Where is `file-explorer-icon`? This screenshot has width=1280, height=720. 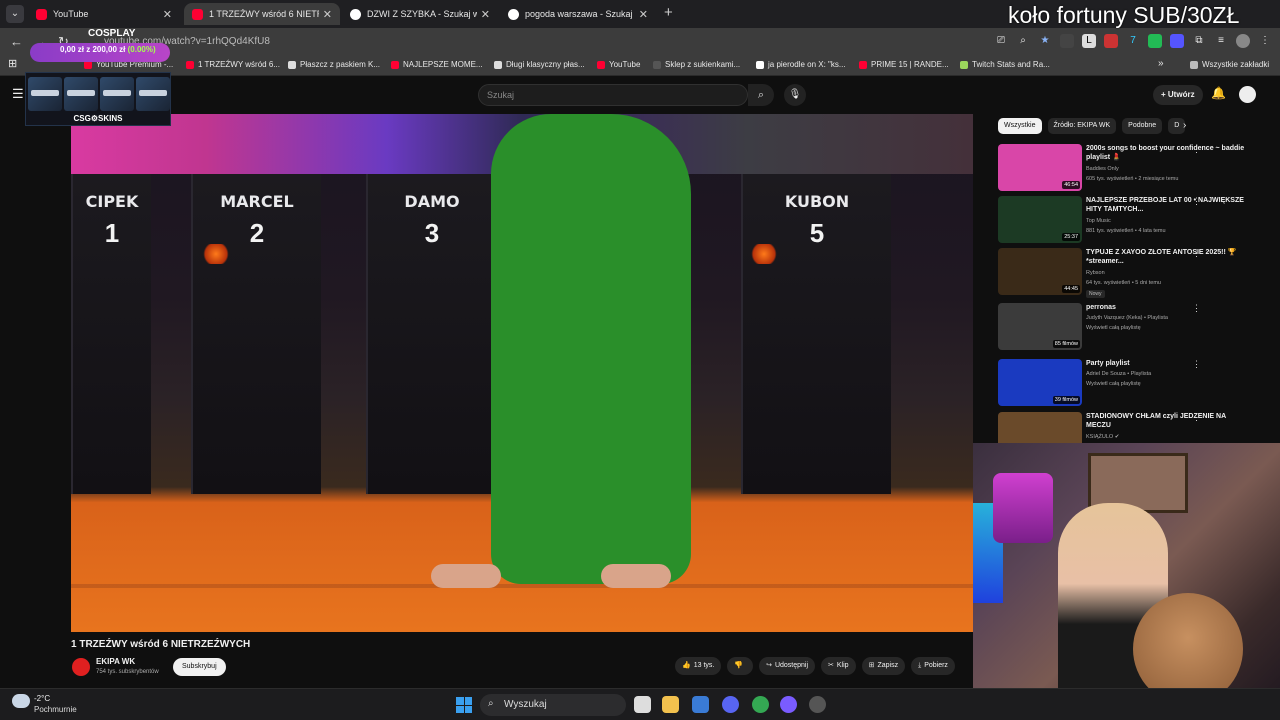 file-explorer-icon is located at coordinates (670, 704).